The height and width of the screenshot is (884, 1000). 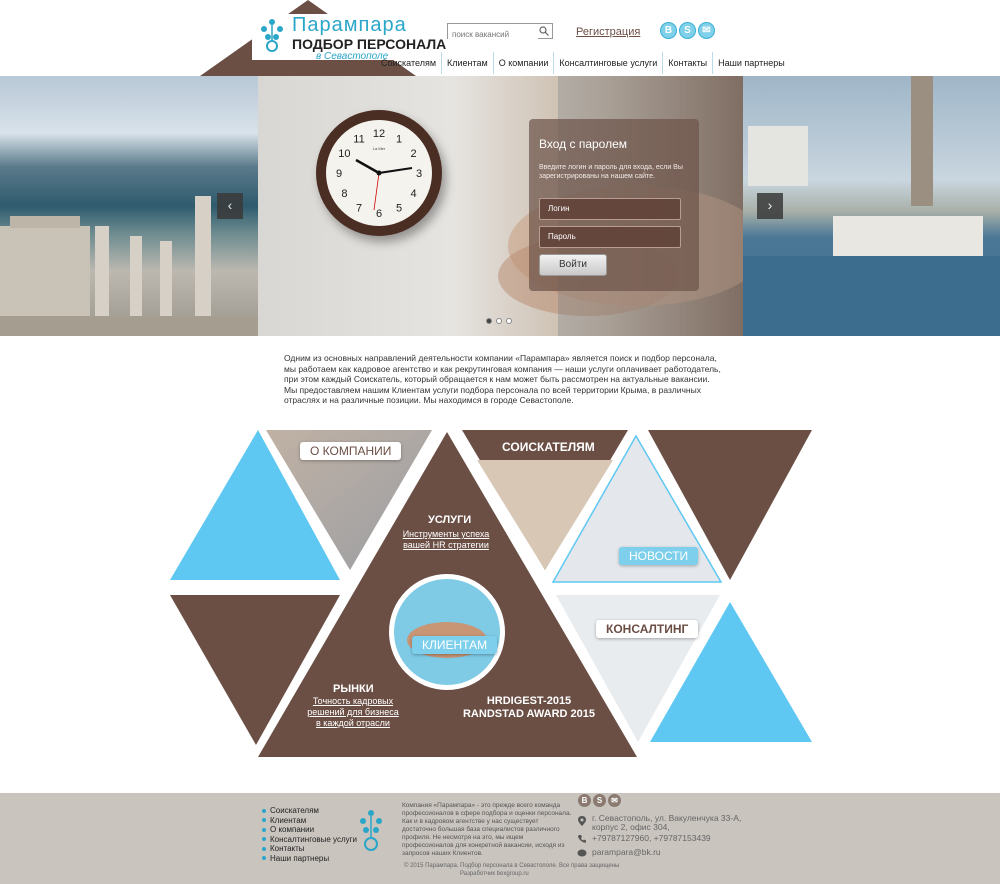 What do you see at coordinates (379, 134) in the screenshot?
I see `clock-numeral: 12` at bounding box center [379, 134].